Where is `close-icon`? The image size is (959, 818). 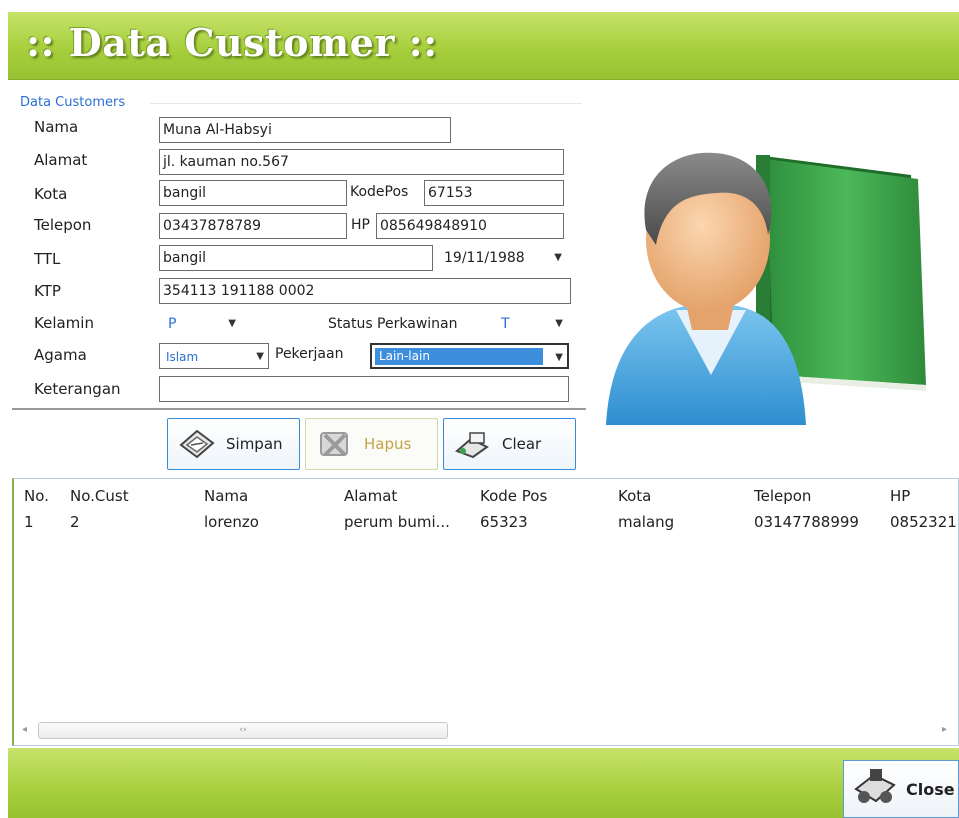
close-icon is located at coordinates (875, 789).